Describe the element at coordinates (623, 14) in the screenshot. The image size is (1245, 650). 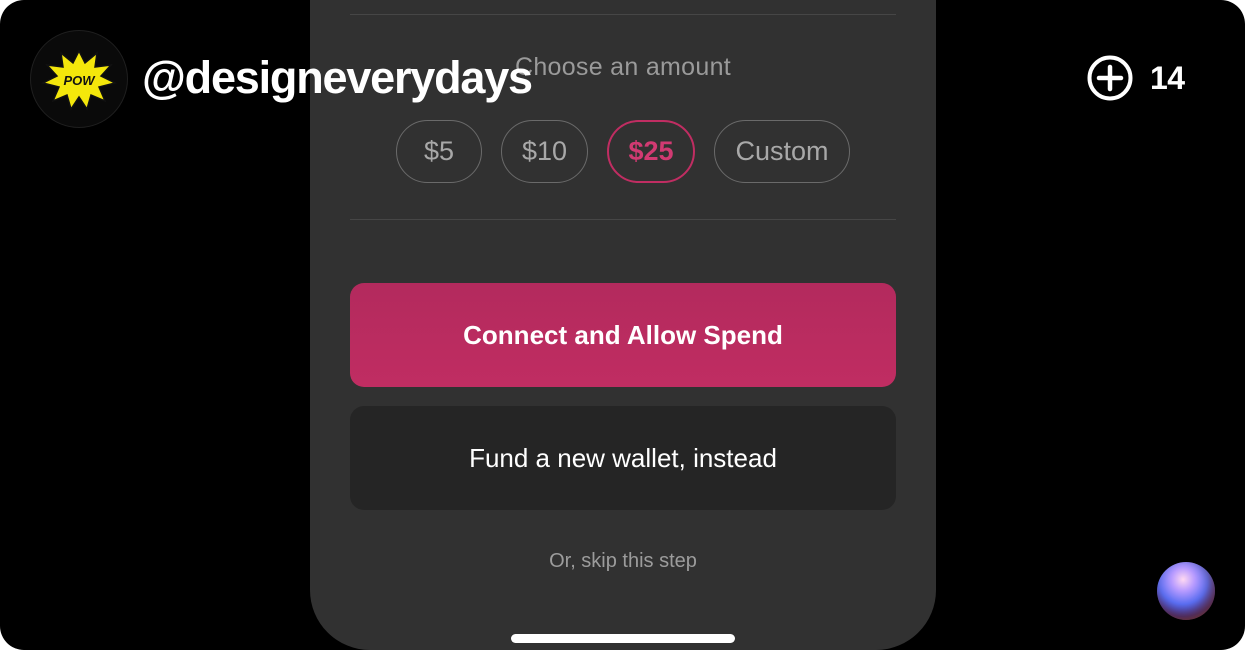
I see `top-divider` at that location.